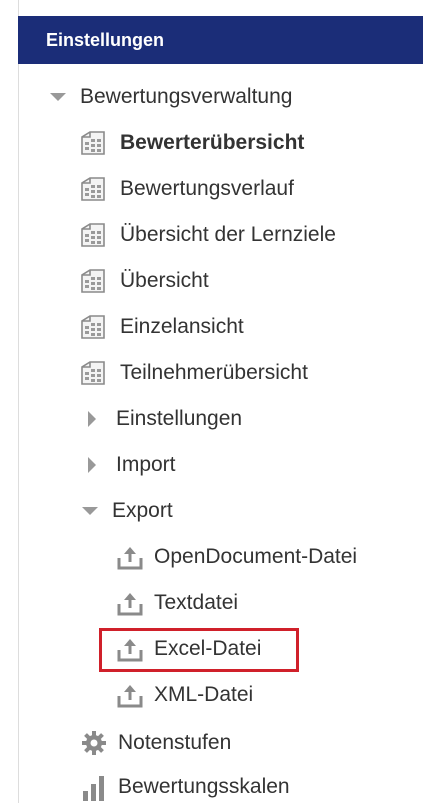 This screenshot has width=423, height=804. What do you see at coordinates (182, 326) in the screenshot?
I see `tree-item-label: Einzelansicht` at bounding box center [182, 326].